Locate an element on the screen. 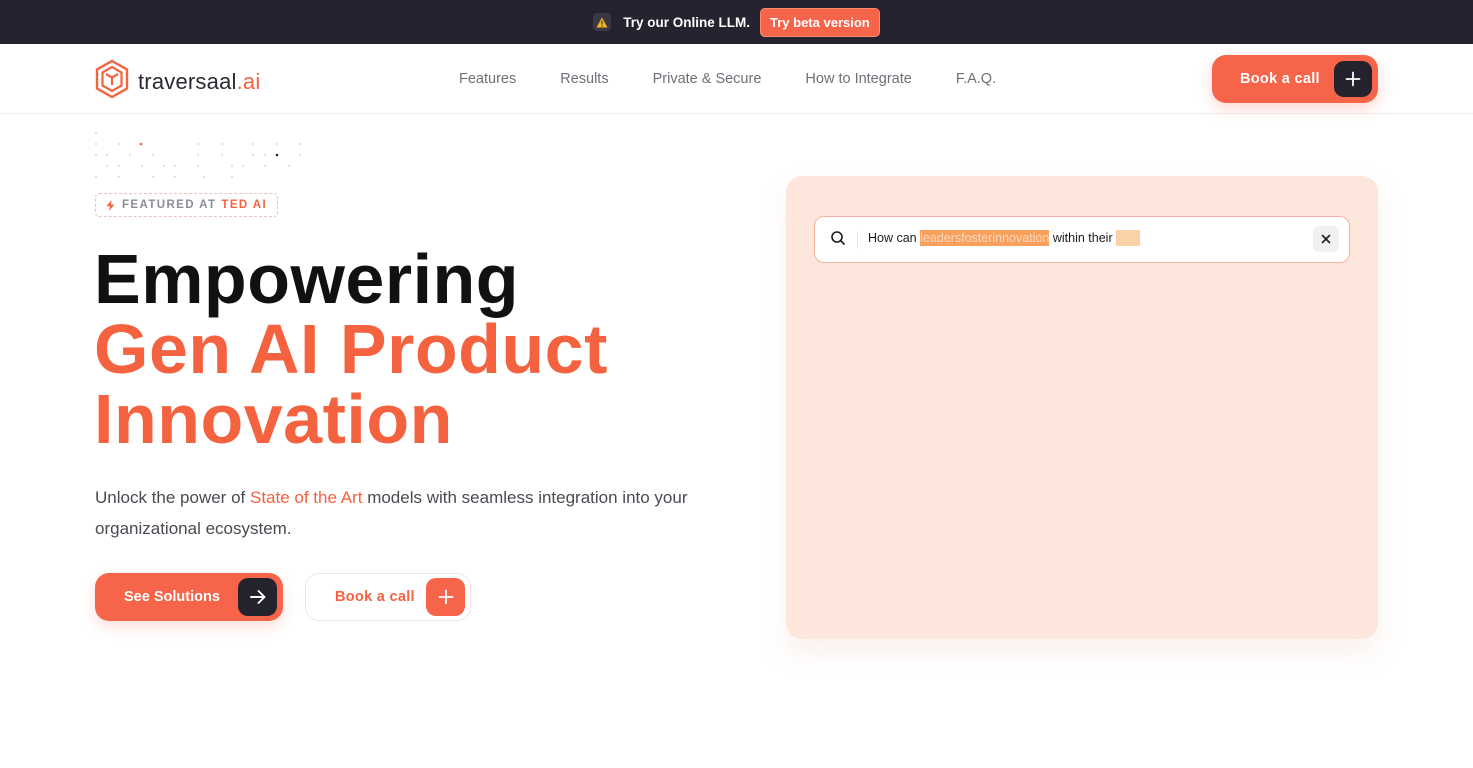 This screenshot has height=768, width=1473. logo-mark-icon is located at coordinates (112, 81).